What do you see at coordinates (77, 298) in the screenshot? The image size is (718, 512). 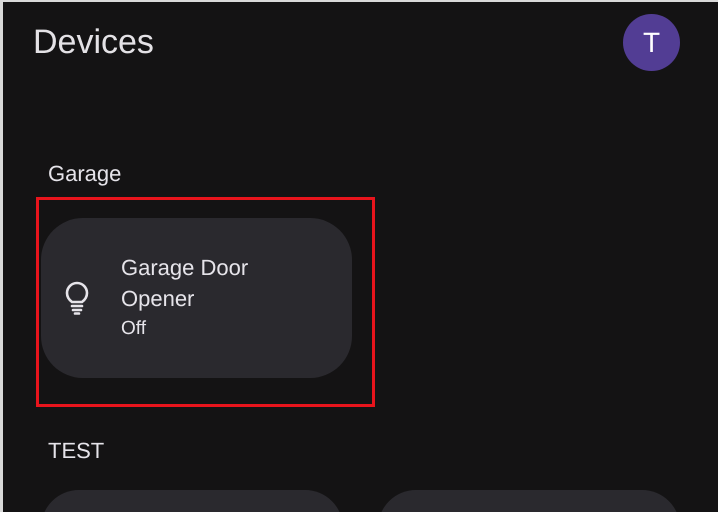 I see `lightbulb-icon` at bounding box center [77, 298].